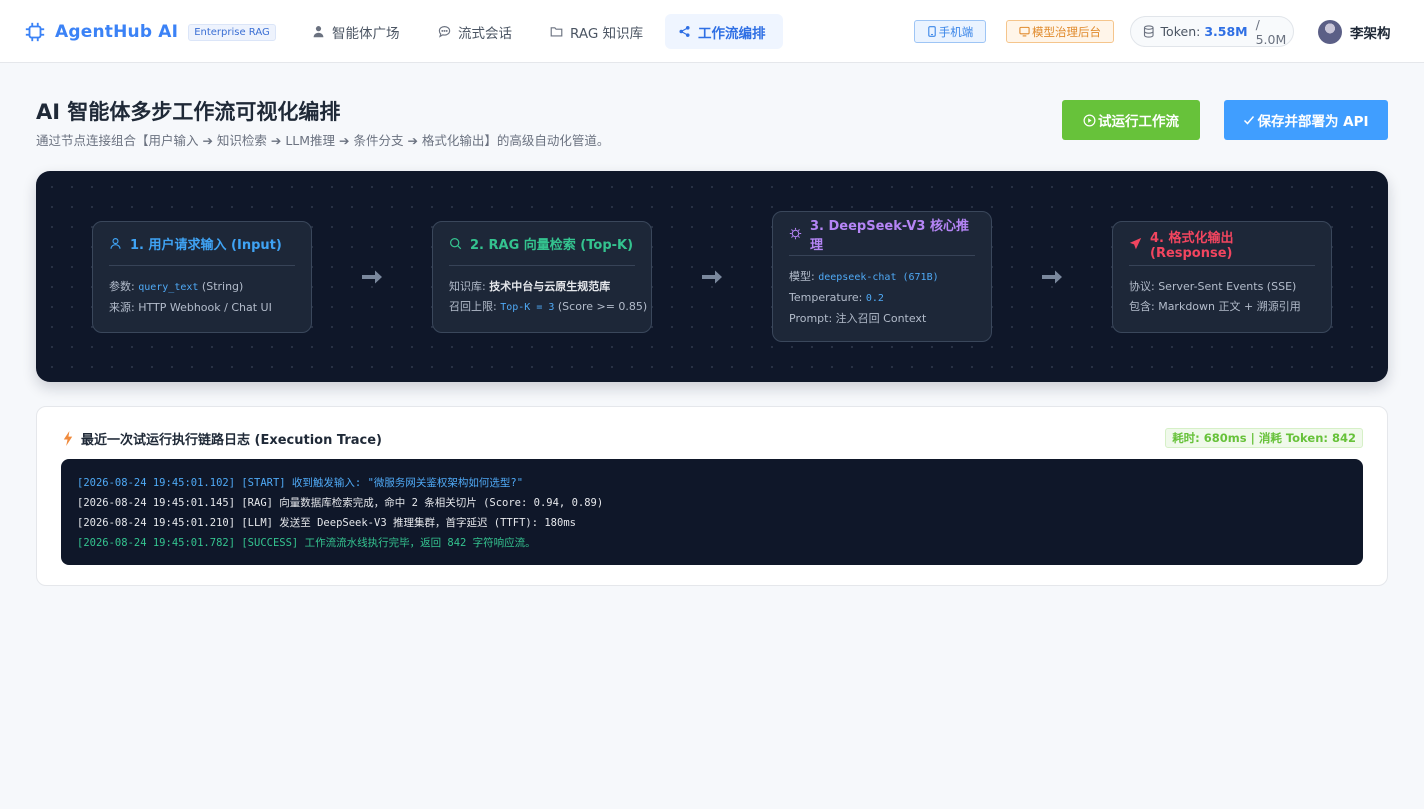 This screenshot has width=1424, height=809. Describe the element at coordinates (1024, 31) in the screenshot. I see `monitor-icon` at that location.